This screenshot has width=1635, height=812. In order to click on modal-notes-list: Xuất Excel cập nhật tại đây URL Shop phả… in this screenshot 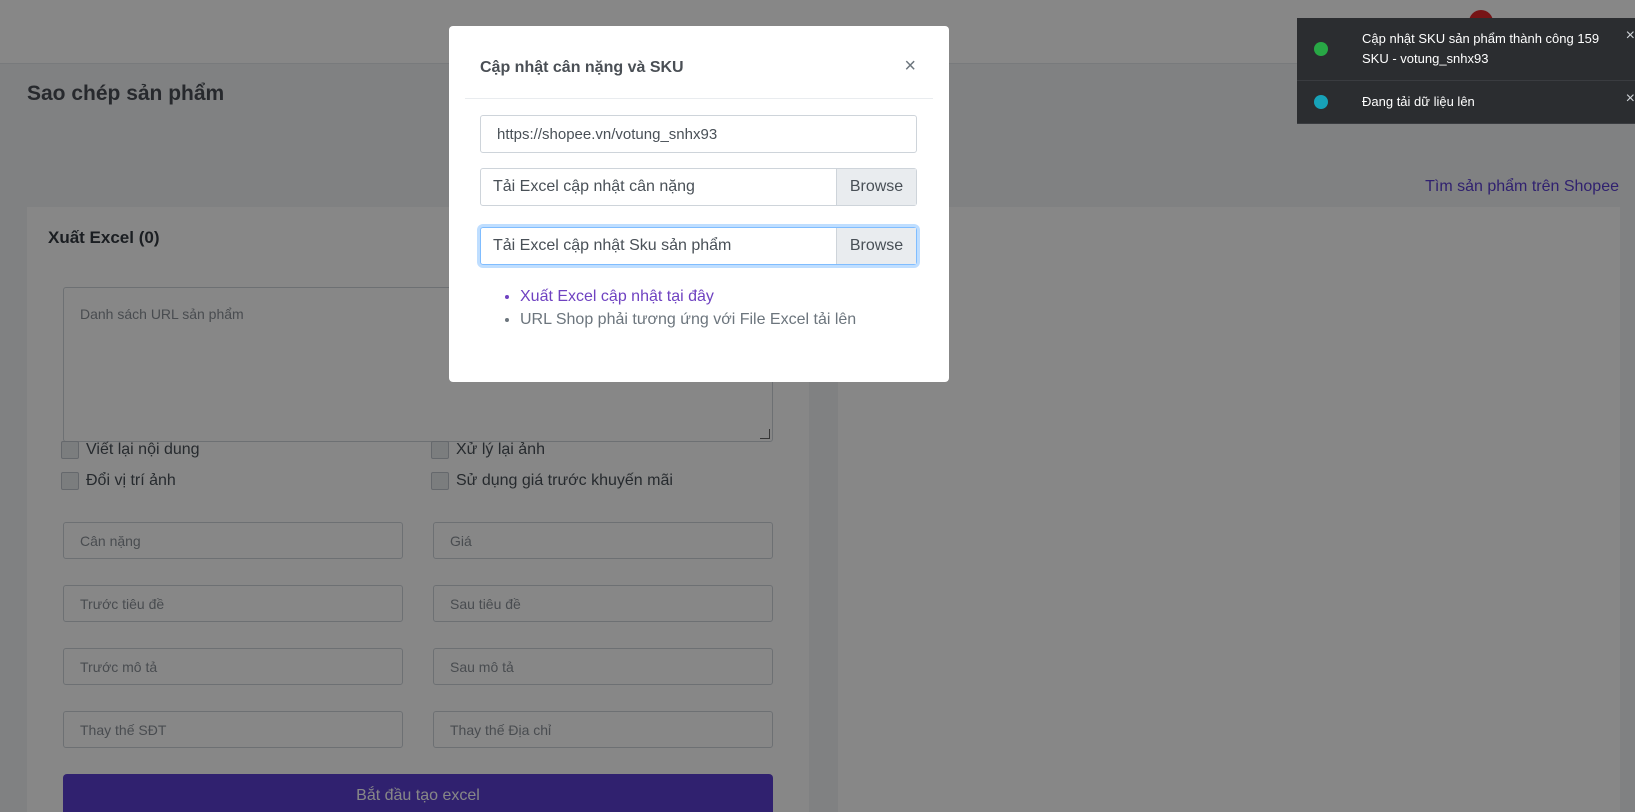, I will do `click(688, 311)`.